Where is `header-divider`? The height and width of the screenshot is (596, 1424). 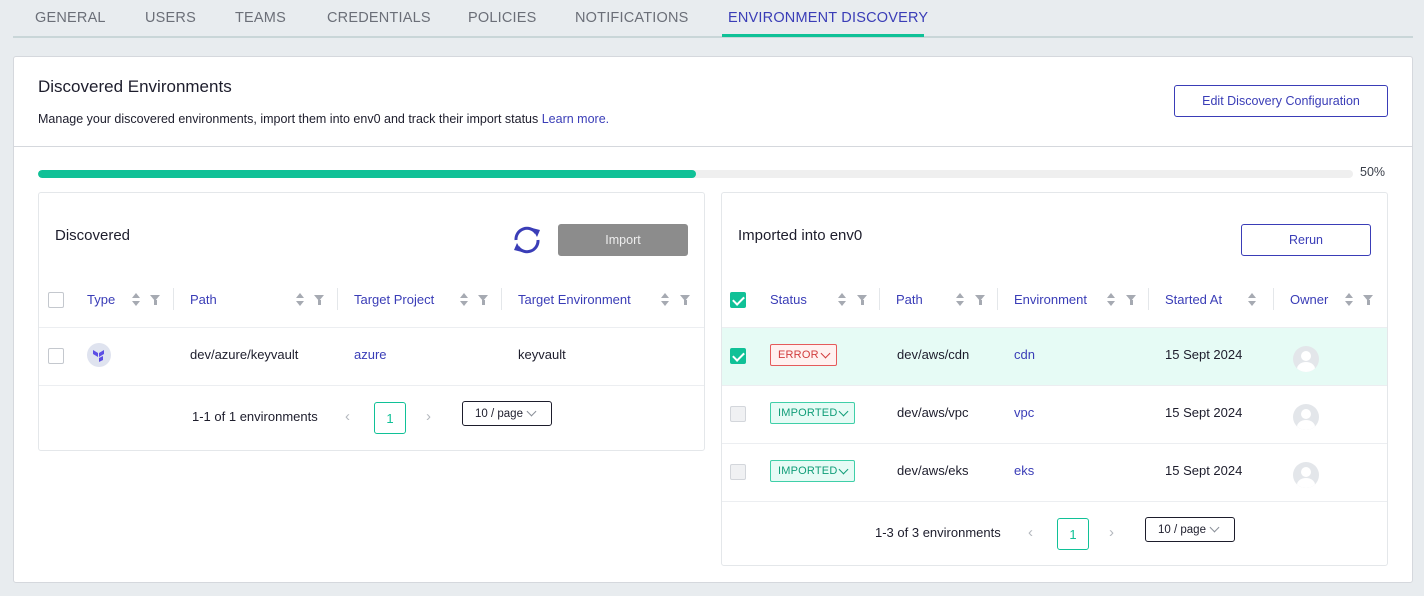
header-divider is located at coordinates (713, 146).